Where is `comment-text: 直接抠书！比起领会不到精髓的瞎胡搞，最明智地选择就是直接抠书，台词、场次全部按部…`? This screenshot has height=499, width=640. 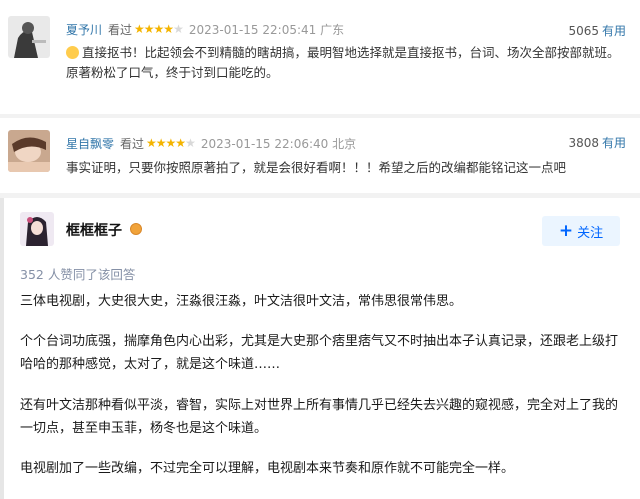
comment-text: 直接抠书！比起领会不到精髓的瞎胡搞，最明智地选择就是直接抠书，台词、场次全部按部… is located at coordinates (343, 62).